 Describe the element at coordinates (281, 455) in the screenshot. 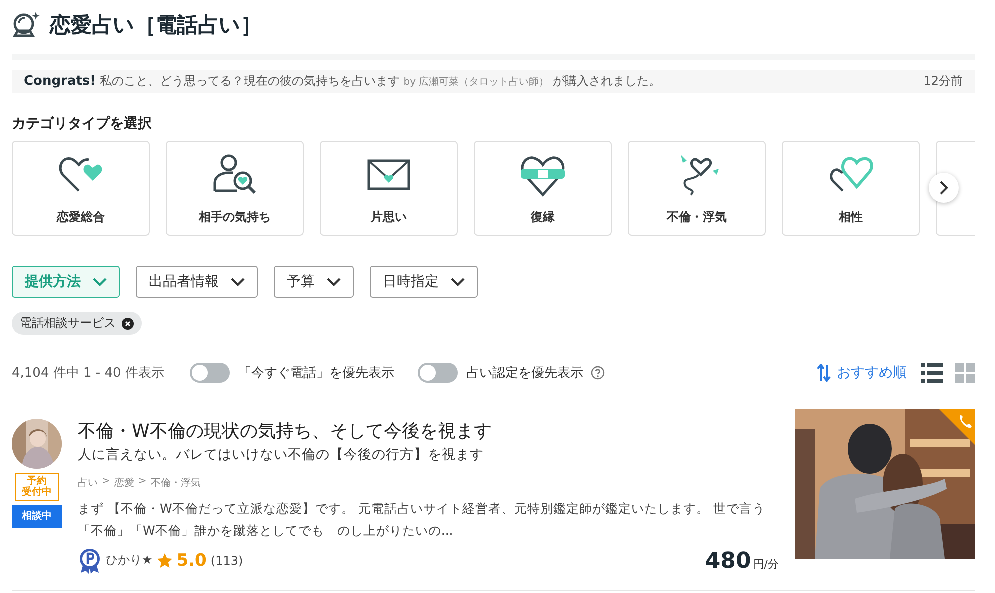

I see `listing-subtitle: 人に言えない。バレてはいけない不倫の【今後の行方】を視ます` at that location.